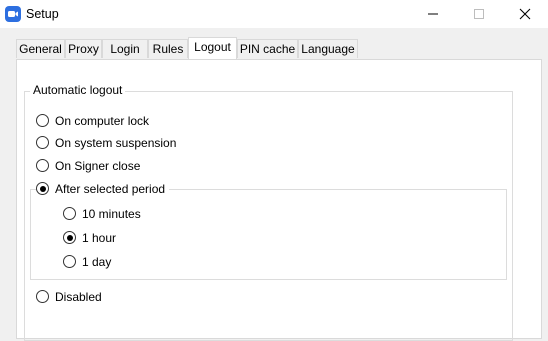 This screenshot has height=341, width=548. What do you see at coordinates (274, 14) in the screenshot?
I see `title-bar: Setup` at bounding box center [274, 14].